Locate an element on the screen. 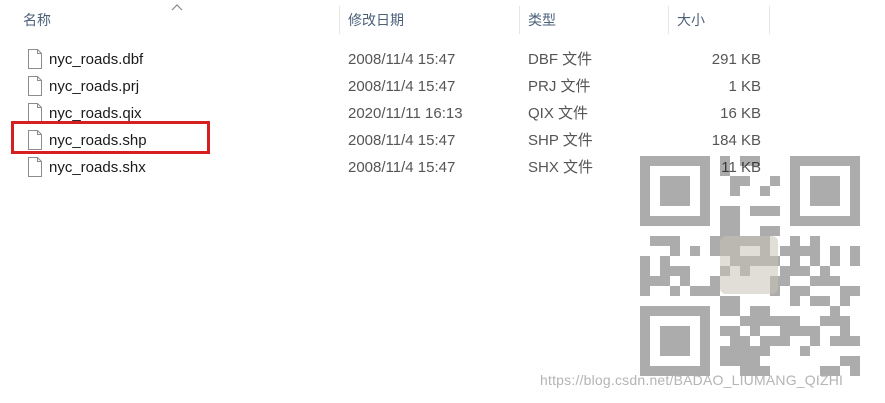 Image resolution: width=885 pixels, height=403 pixels. file-type: SHX 文件 is located at coordinates (561, 167).